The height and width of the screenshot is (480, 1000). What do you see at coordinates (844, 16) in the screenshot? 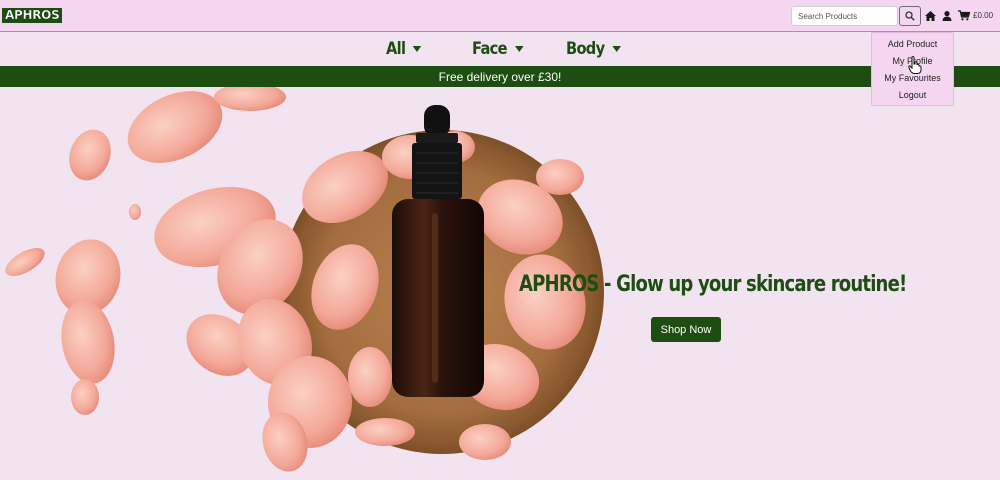
I see `search-input` at bounding box center [844, 16].